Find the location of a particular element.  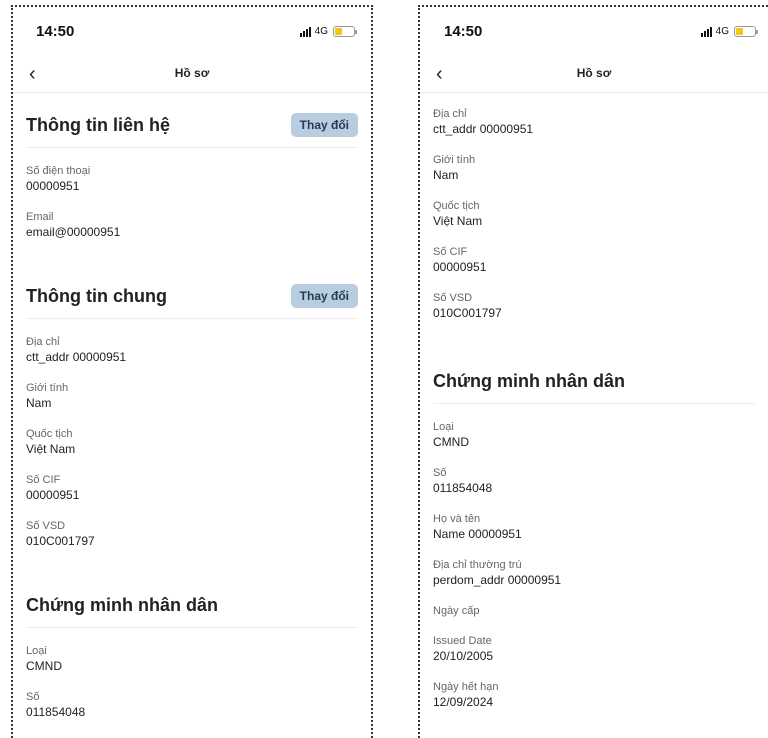

field-label: Email is located at coordinates (40, 217).